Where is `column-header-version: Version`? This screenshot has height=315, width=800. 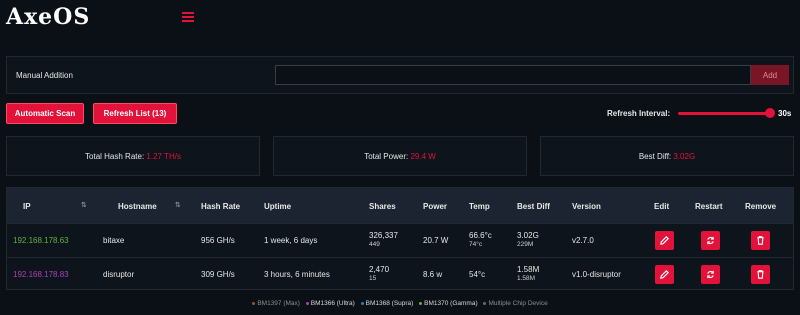
column-header-version: Version is located at coordinates (586, 206).